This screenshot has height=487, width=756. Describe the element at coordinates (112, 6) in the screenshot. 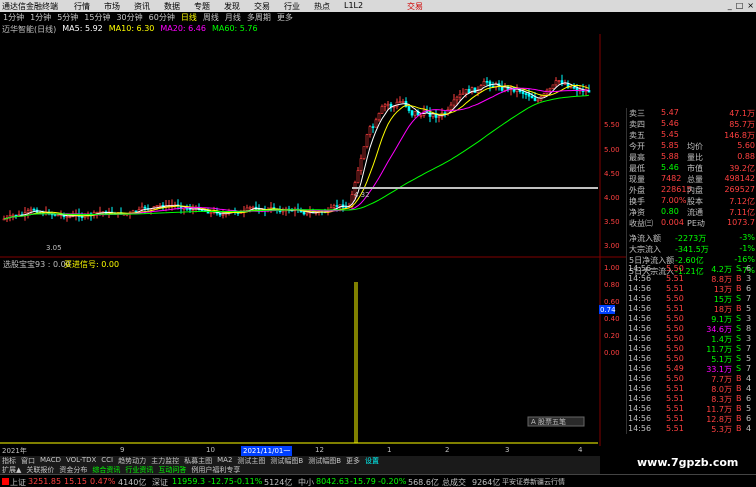

I see `menu-item-shichang: 市场` at that location.